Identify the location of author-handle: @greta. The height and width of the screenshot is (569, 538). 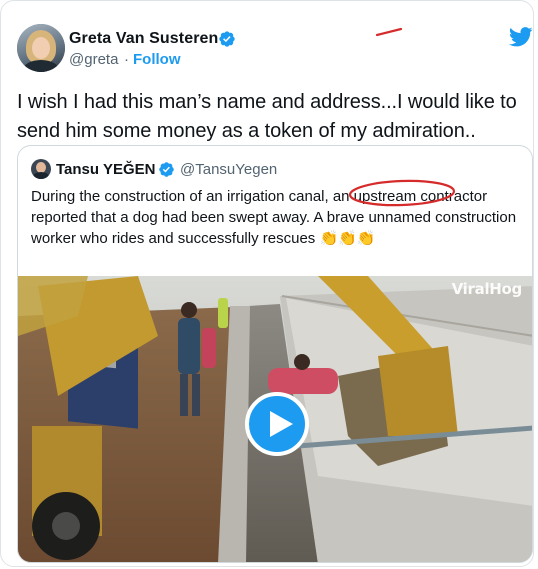
(93, 59).